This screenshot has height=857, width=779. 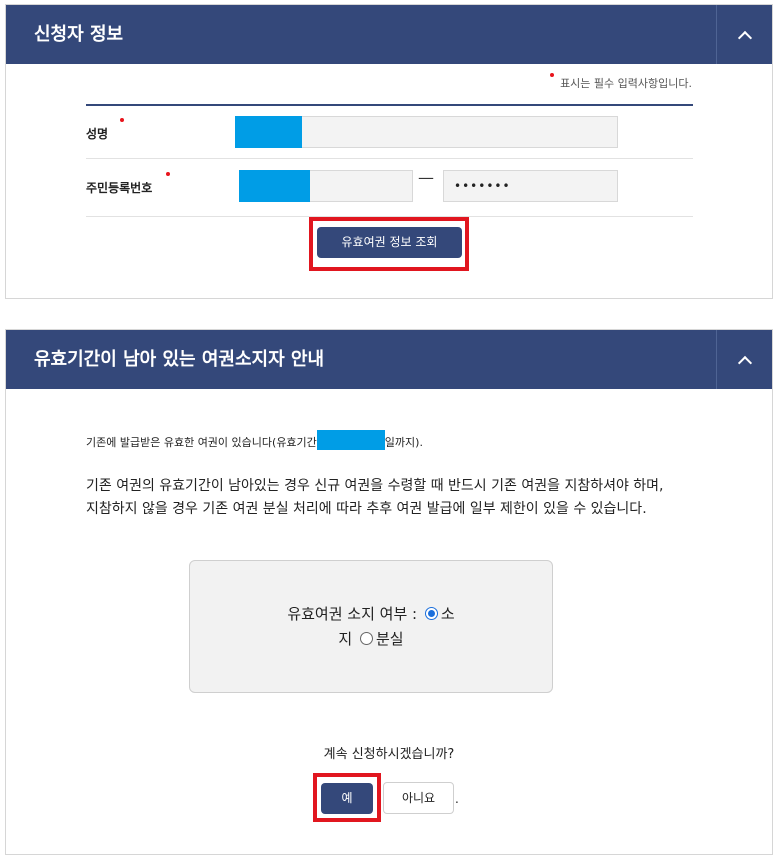 I want to click on name-label-text: 성명, so click(x=97, y=134).